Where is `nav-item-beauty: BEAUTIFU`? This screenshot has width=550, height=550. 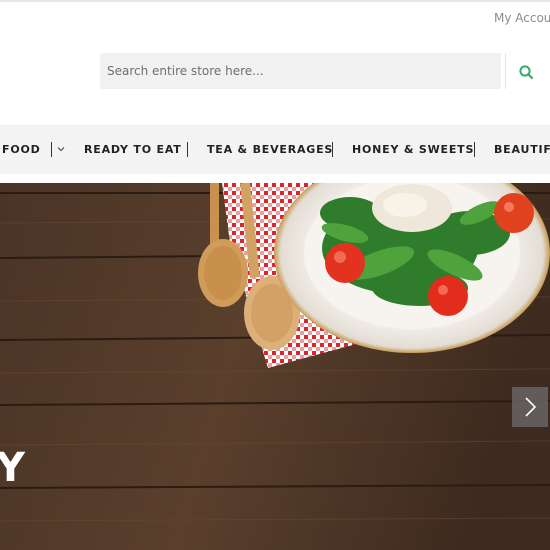
nav-item-beauty: BEAUTIFU is located at coordinates (522, 149).